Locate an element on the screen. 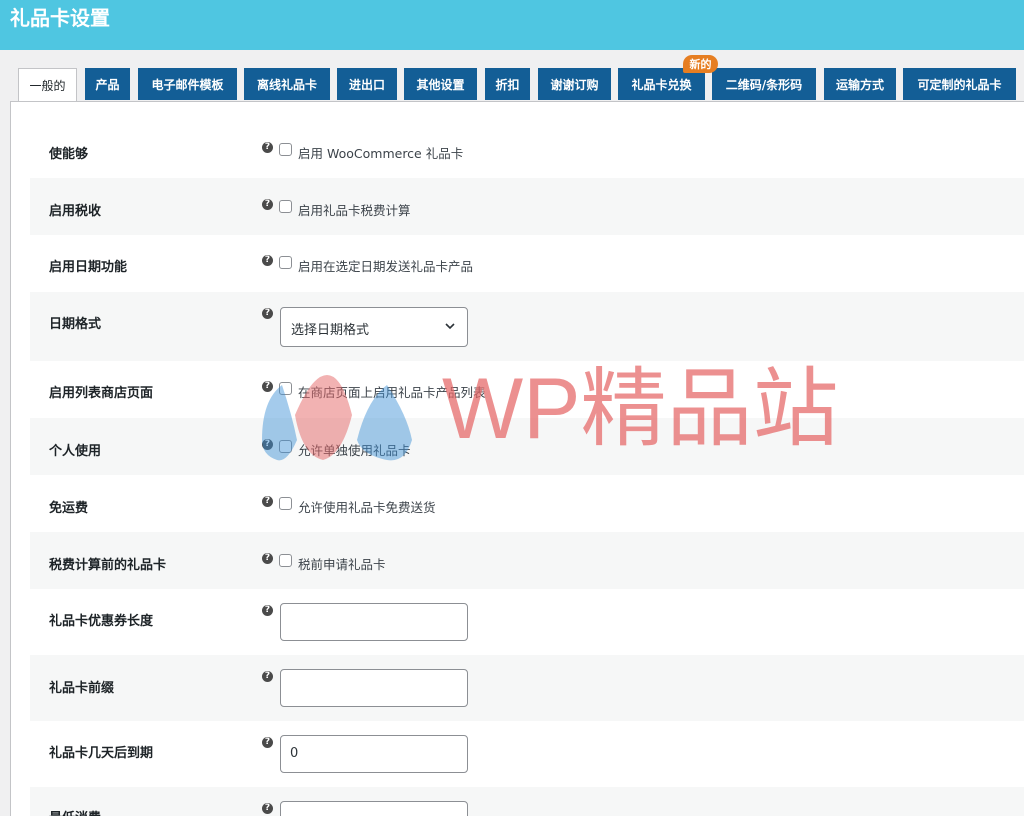 This screenshot has height=816, width=1024. setting-label: 日期格式 is located at coordinates (75, 324).